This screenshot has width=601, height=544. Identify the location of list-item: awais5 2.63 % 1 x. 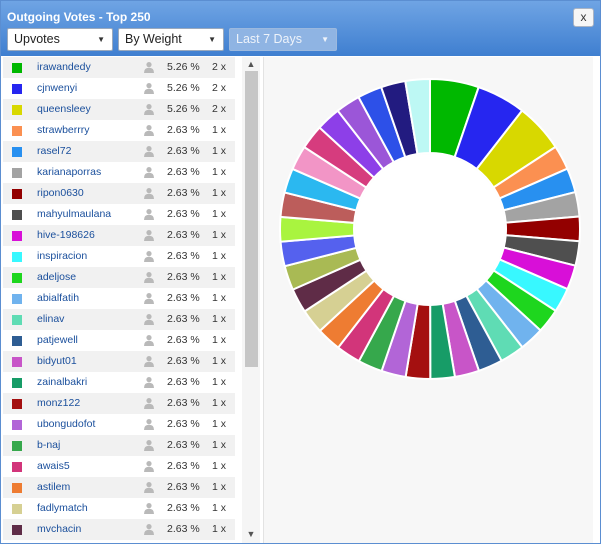
(119, 466).